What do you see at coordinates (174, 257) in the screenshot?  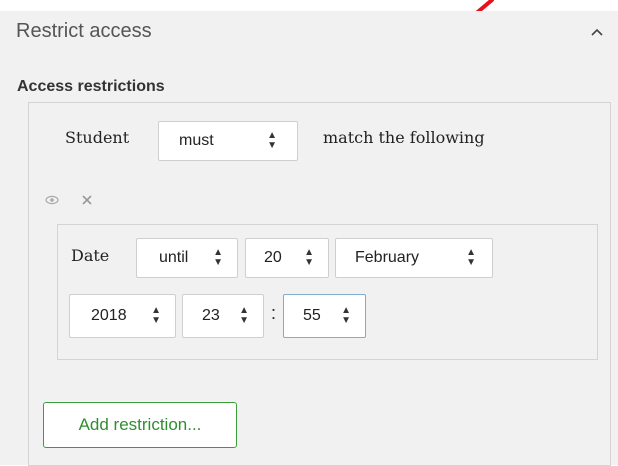 I see `direction-select-value: until` at bounding box center [174, 257].